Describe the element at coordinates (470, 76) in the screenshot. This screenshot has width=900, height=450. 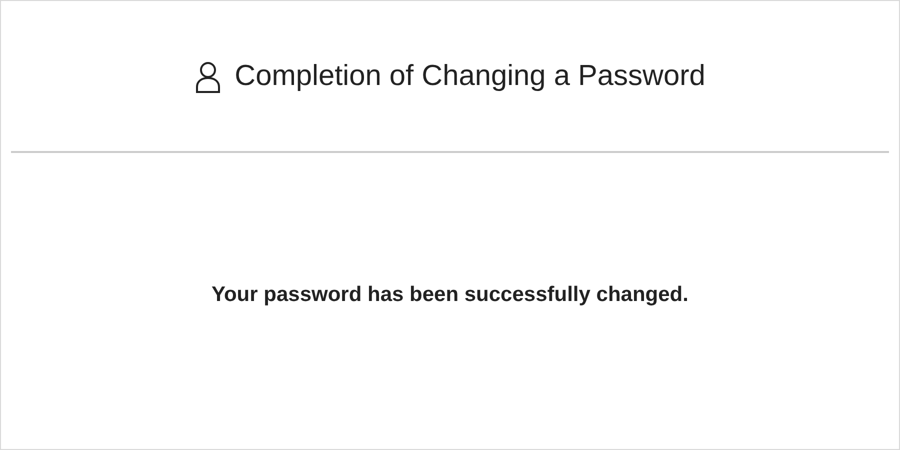
I see `page-title: Completion of Changing a Password` at that location.